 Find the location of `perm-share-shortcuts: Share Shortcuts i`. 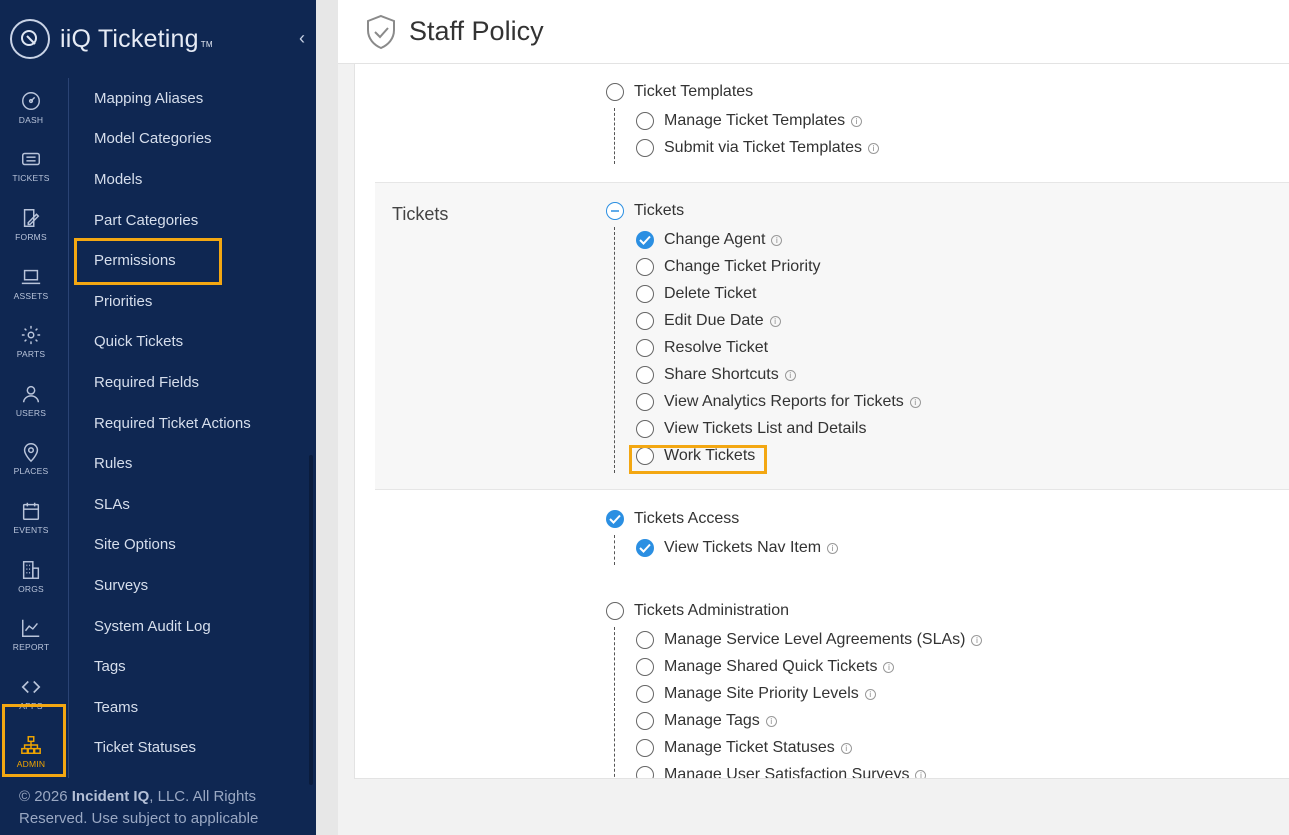

perm-share-shortcuts: Share Shortcuts i is located at coordinates (716, 375).